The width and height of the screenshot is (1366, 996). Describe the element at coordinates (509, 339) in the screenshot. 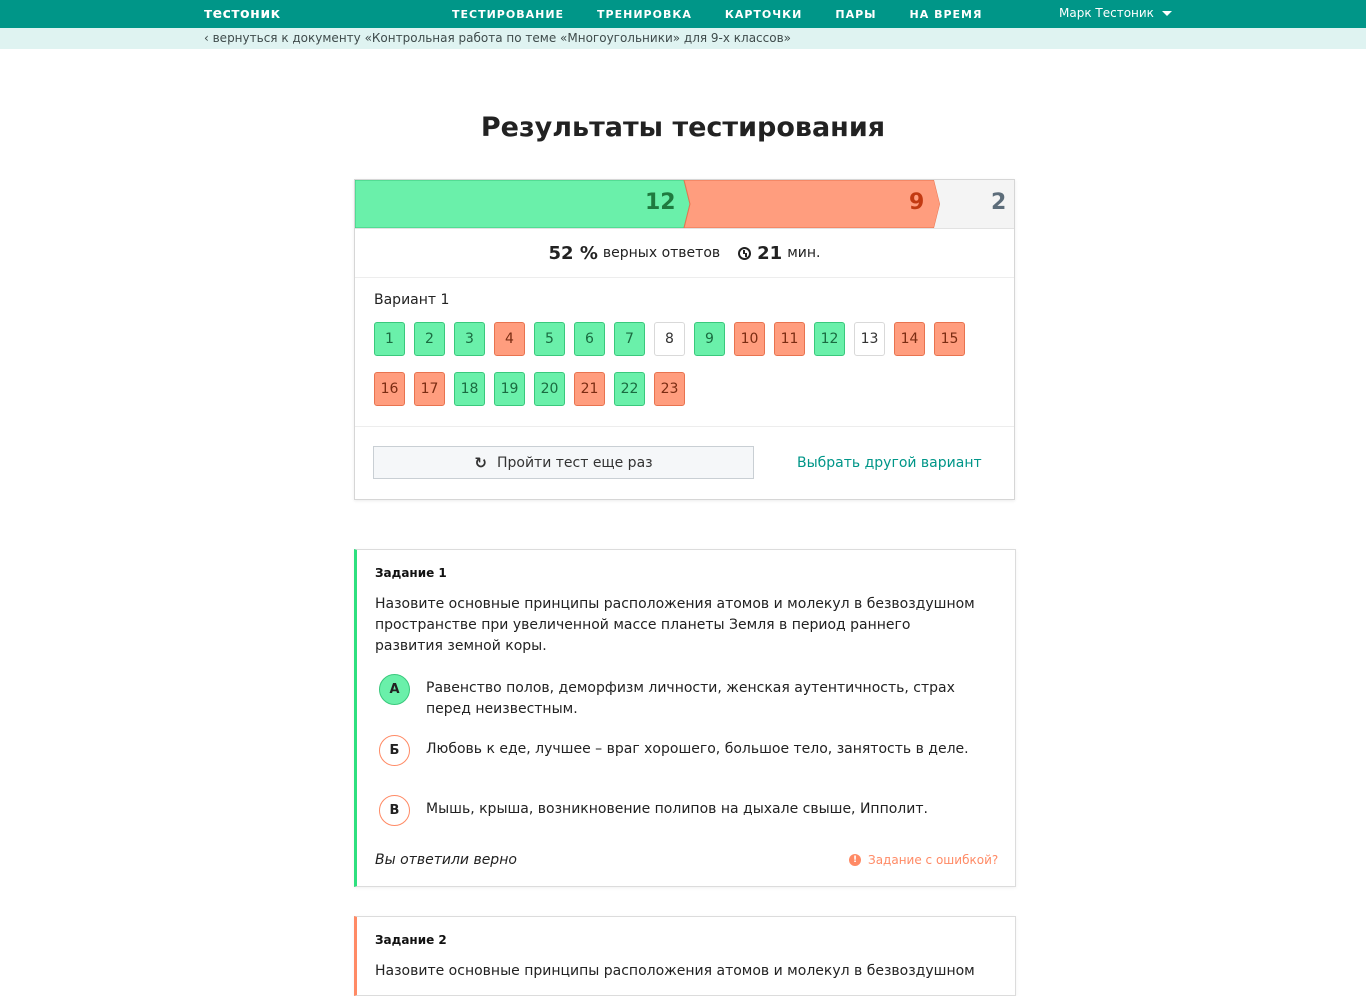

I see `question-number-button: 4` at that location.